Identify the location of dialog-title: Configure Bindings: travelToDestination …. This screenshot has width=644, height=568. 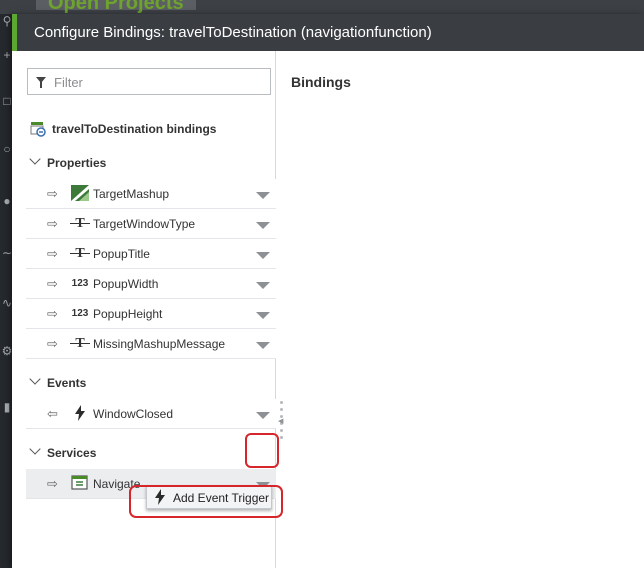
(233, 32).